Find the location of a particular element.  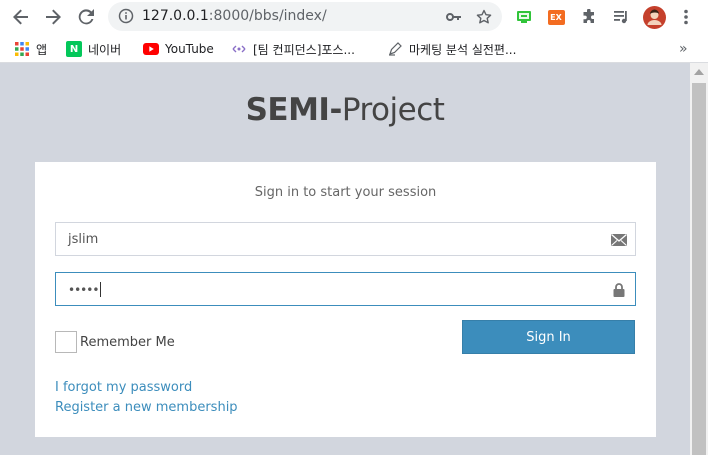

naver-icon: N is located at coordinates (74, 49).